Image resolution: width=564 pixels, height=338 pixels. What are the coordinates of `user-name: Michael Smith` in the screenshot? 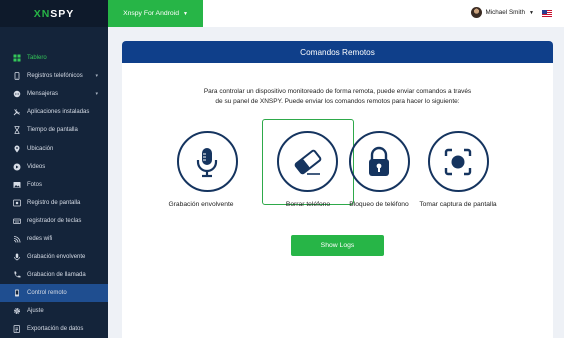 It's located at (505, 12).